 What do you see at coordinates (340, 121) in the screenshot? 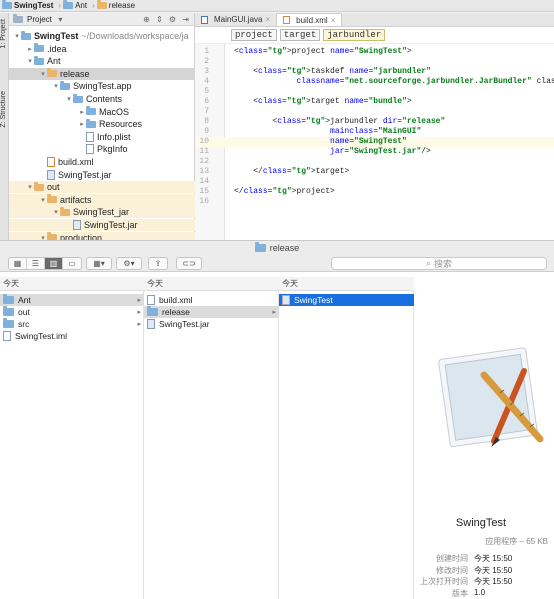
I see `code-text: <class="tg">jarbundler dir="release"` at bounding box center [340, 121].